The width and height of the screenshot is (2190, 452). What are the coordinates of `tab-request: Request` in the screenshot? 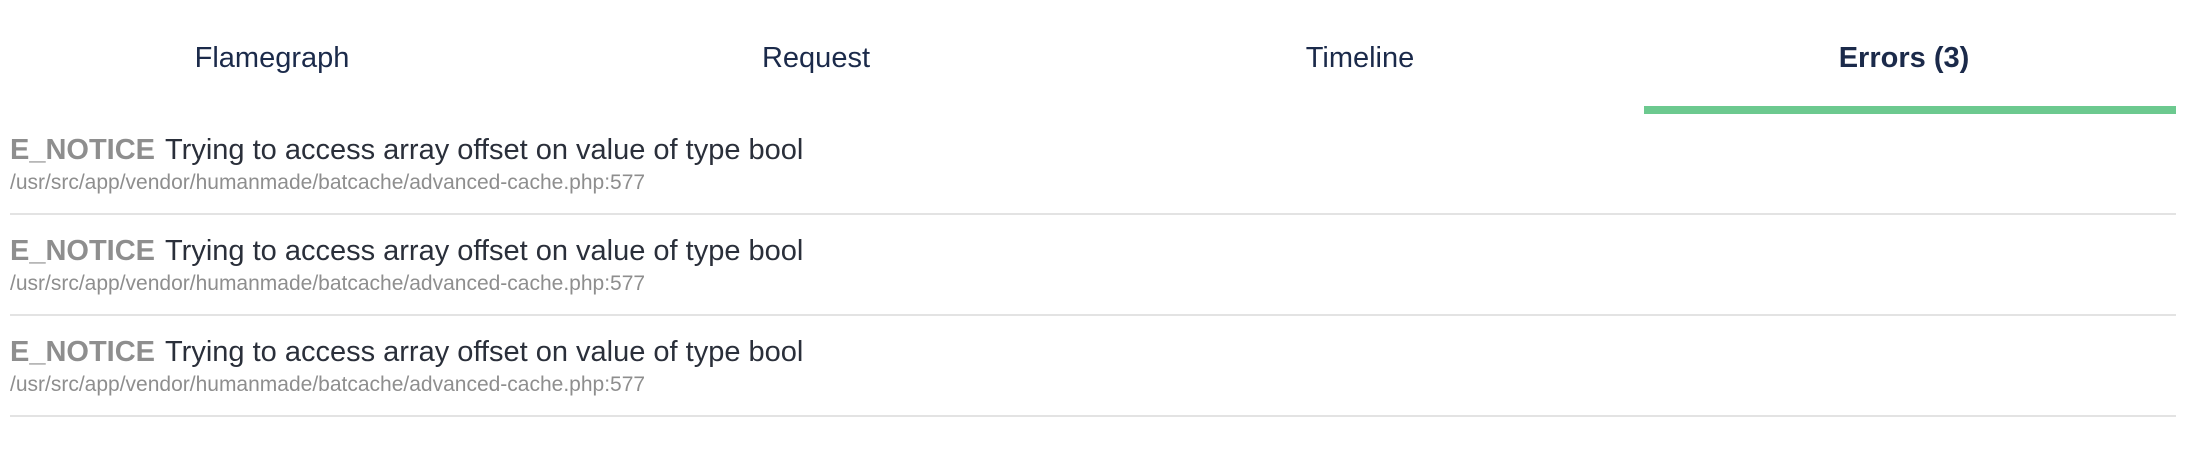 It's located at (816, 57).